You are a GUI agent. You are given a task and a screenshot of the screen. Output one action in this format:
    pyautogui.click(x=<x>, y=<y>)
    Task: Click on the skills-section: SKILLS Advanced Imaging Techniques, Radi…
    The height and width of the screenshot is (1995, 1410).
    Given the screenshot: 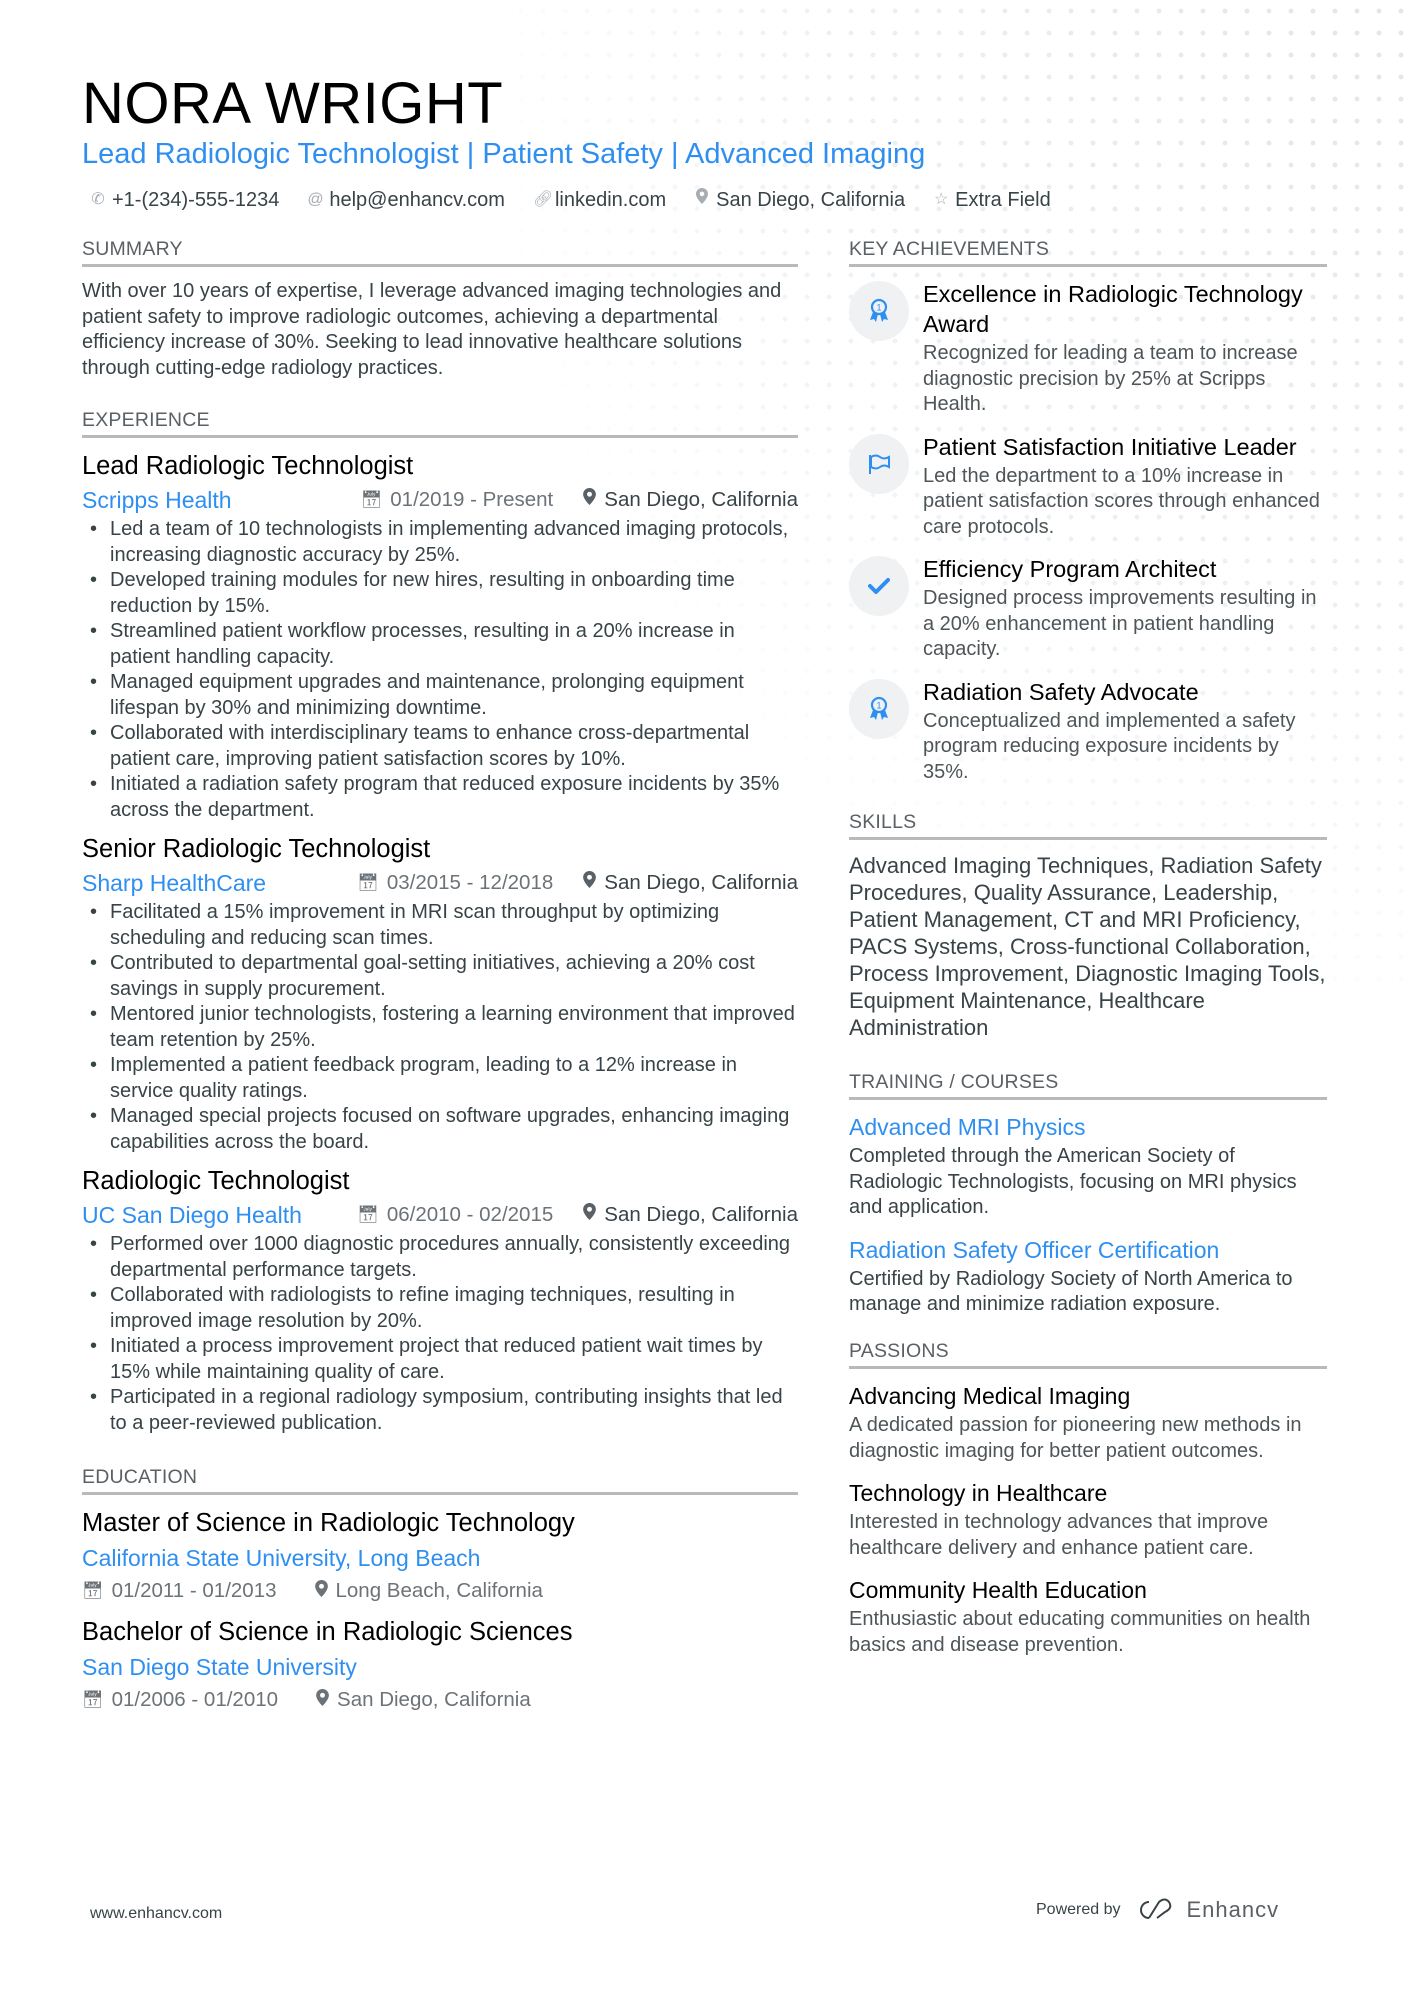 What is the action you would take?
    pyautogui.click(x=1088, y=925)
    